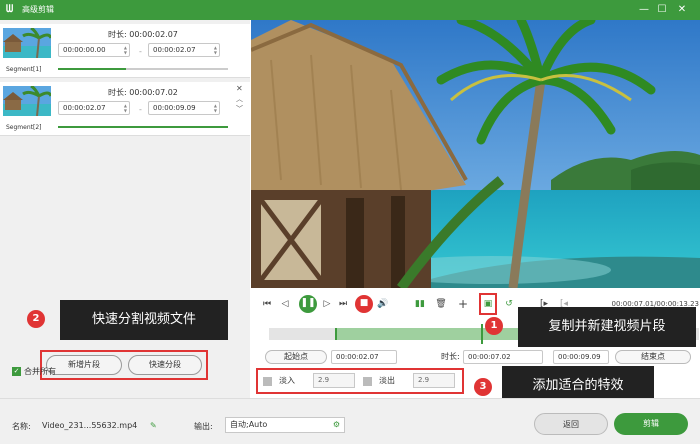 The height and width of the screenshot is (444, 700). Describe the element at coordinates (239, 99) in the screenshot. I see `move-up-icon: ︿` at that location.